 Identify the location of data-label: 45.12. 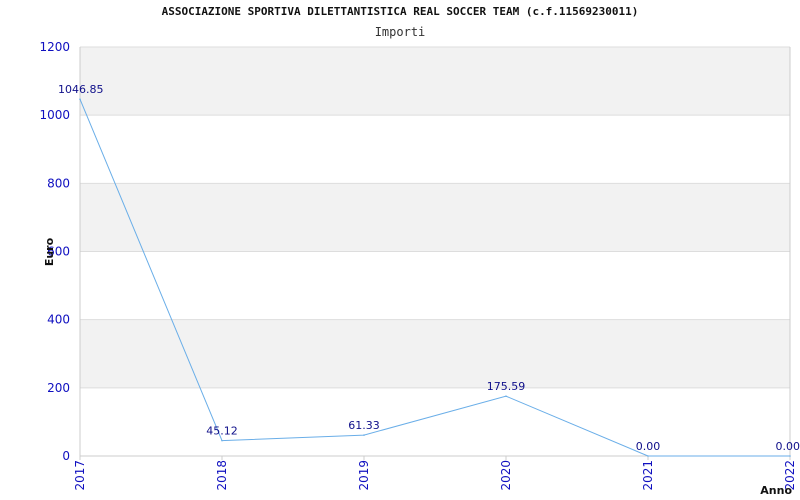
(222, 431).